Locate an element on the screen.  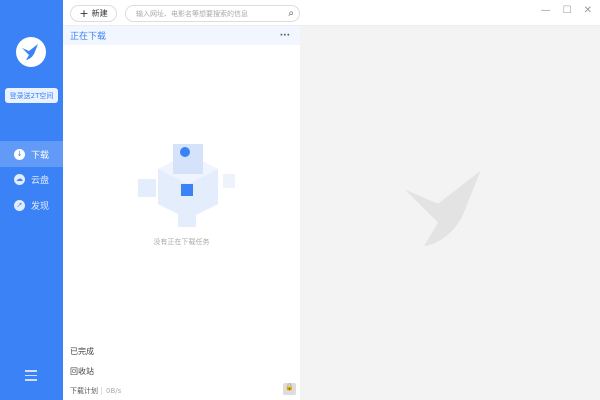
recycle-bin-item: 回收站 is located at coordinates (82, 371).